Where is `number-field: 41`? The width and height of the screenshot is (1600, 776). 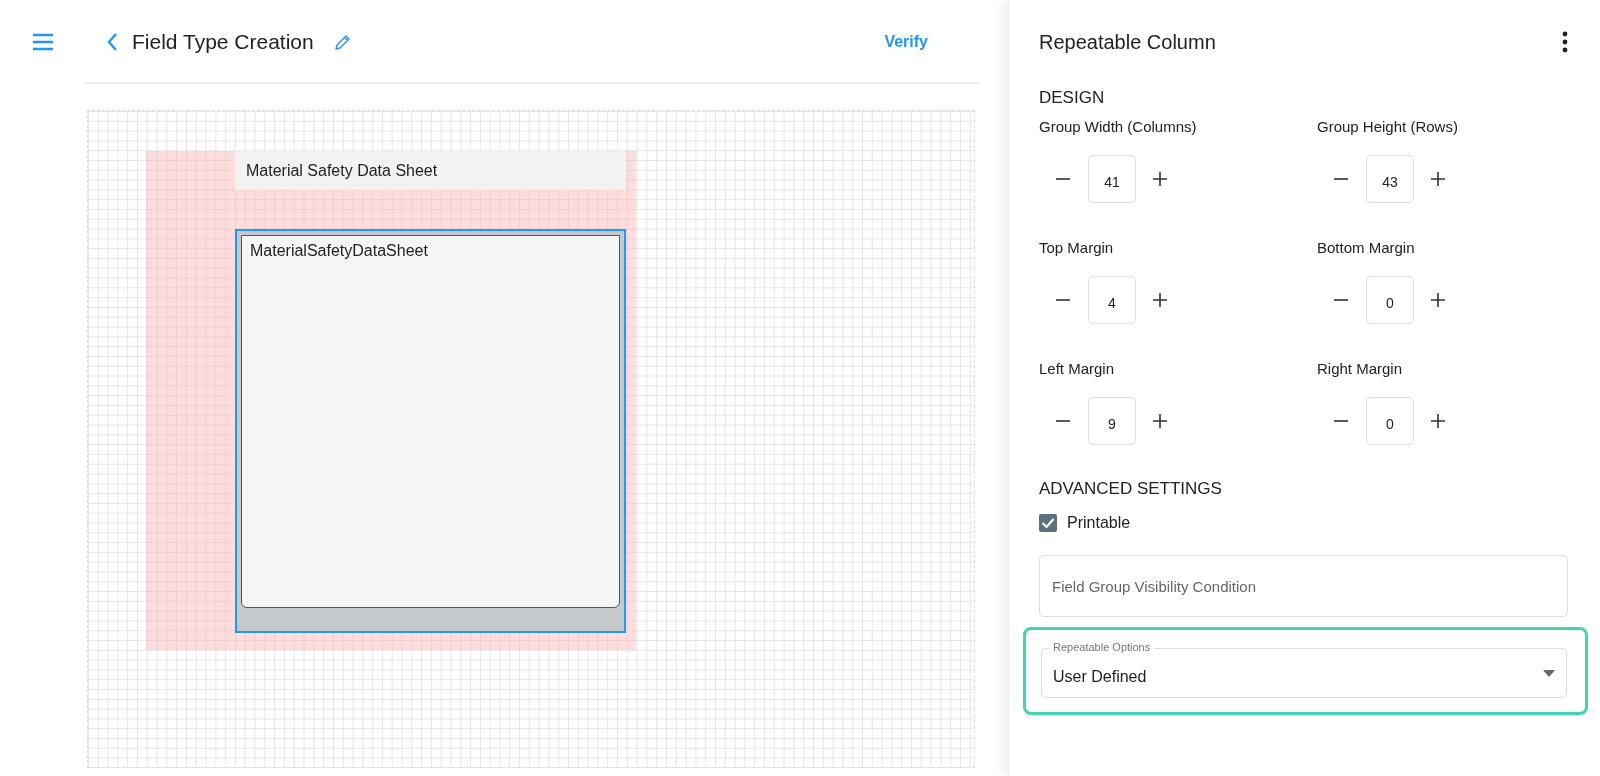 number-field: 41 is located at coordinates (1112, 179).